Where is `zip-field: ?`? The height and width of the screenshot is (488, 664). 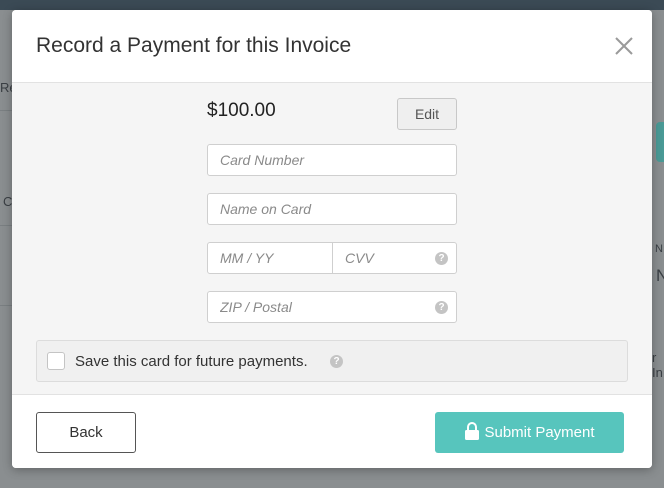
zip-field: ? is located at coordinates (332, 307).